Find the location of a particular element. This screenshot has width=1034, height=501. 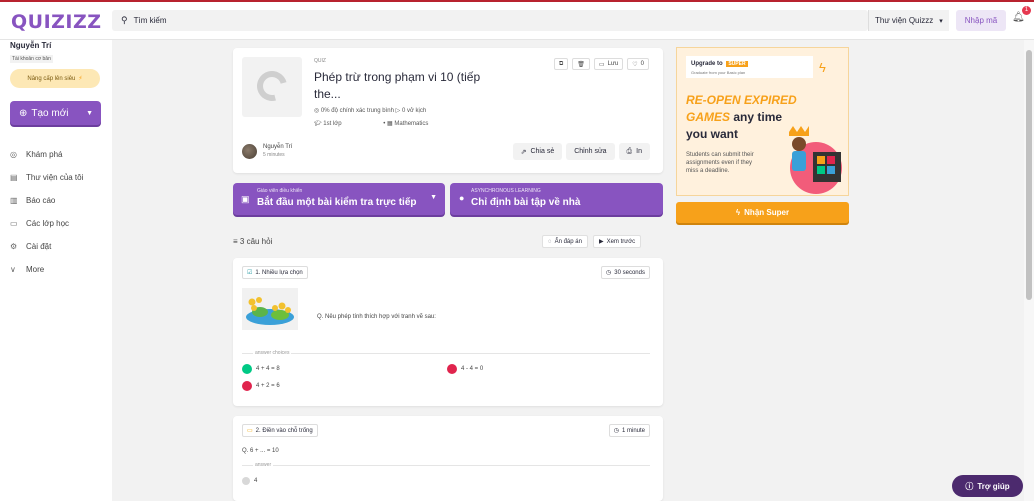

sidebar-item-label: Báo cáo is located at coordinates (41, 200).